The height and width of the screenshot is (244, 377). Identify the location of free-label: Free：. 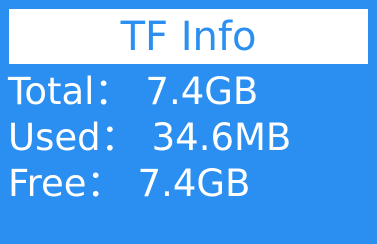
(66, 183).